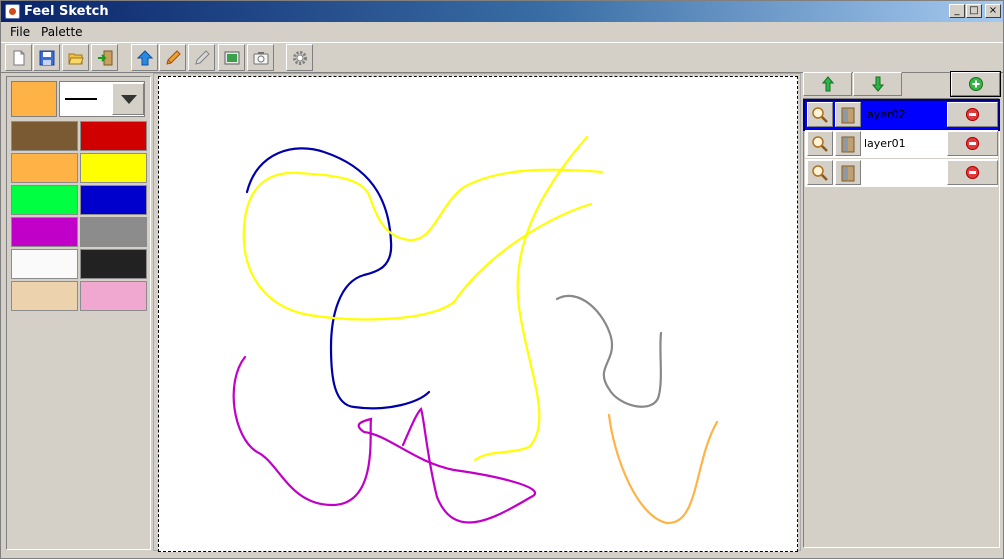 The image size is (1004, 559). I want to click on line-width-select, so click(102, 99).